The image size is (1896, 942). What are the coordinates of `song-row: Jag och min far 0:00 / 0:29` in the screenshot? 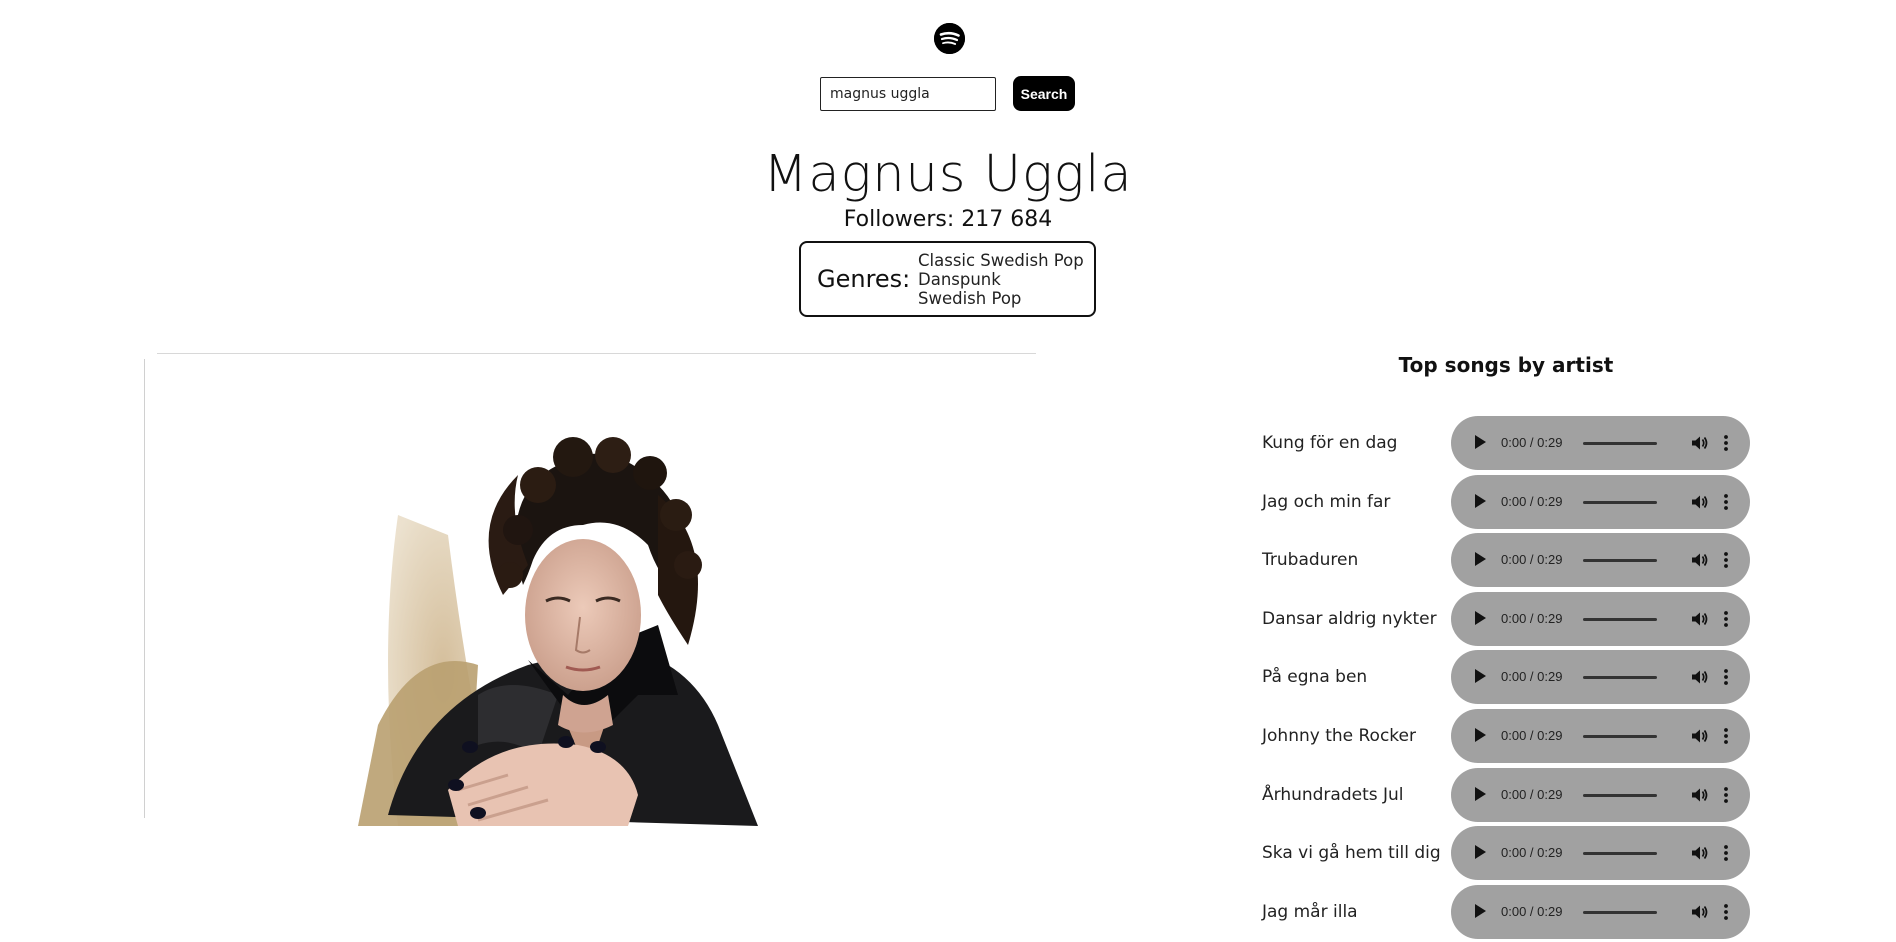 It's located at (1512, 503).